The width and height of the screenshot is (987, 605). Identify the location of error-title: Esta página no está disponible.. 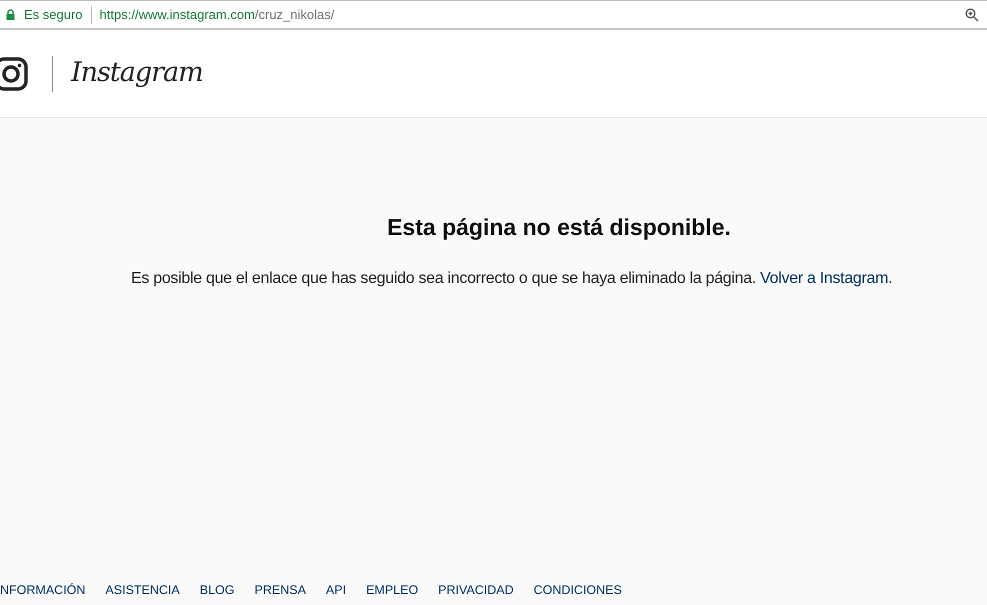
(559, 227).